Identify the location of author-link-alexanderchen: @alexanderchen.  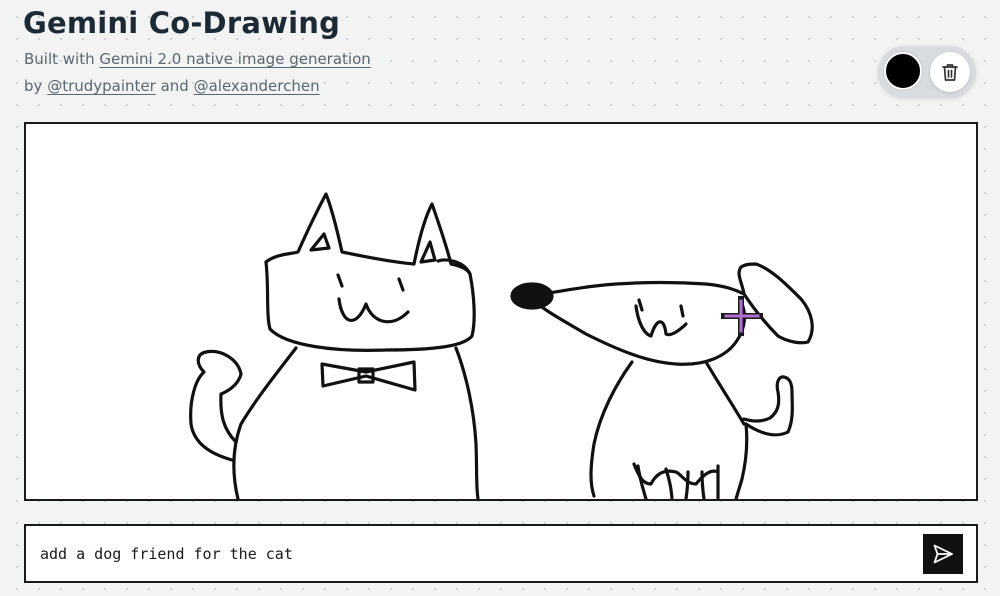
(257, 86).